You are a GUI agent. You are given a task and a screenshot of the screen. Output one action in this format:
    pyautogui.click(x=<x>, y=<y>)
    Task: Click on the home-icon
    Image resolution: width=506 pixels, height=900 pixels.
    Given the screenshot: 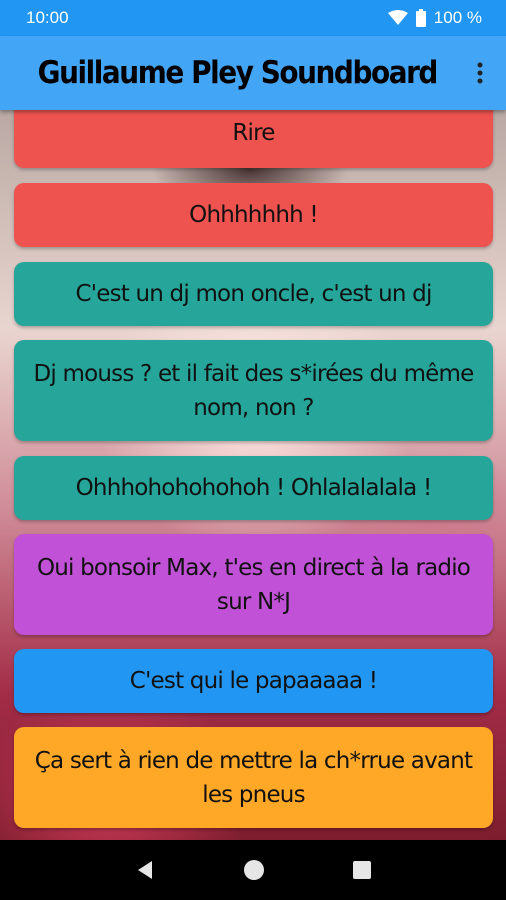 What is the action you would take?
    pyautogui.click(x=254, y=870)
    